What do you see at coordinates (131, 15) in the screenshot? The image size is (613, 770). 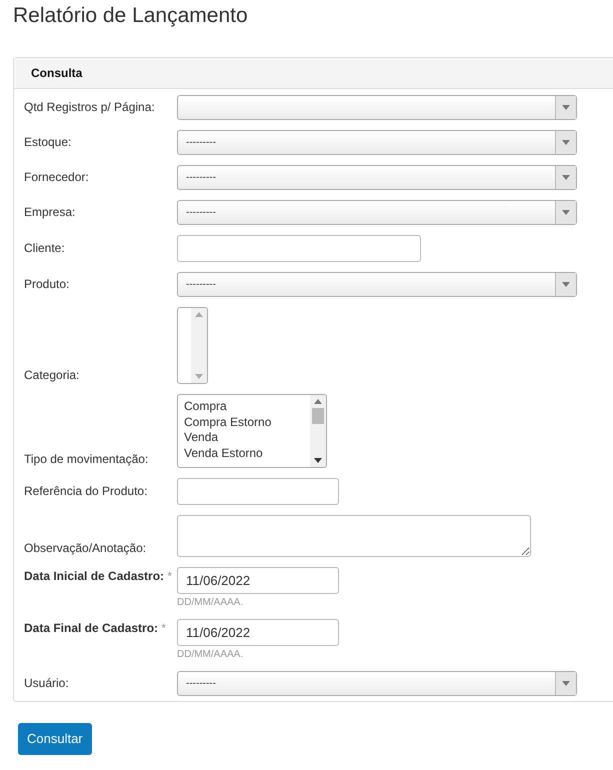 I see `page-title: Relatório de Lançamento` at bounding box center [131, 15].